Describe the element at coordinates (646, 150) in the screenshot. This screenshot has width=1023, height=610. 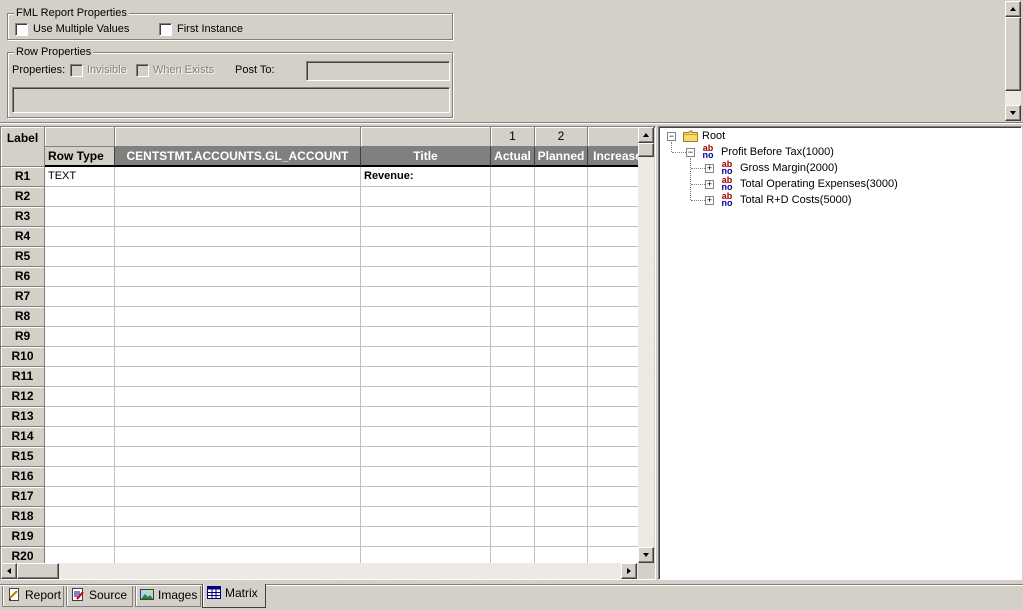
I see `grid-vscroll-thumb` at that location.